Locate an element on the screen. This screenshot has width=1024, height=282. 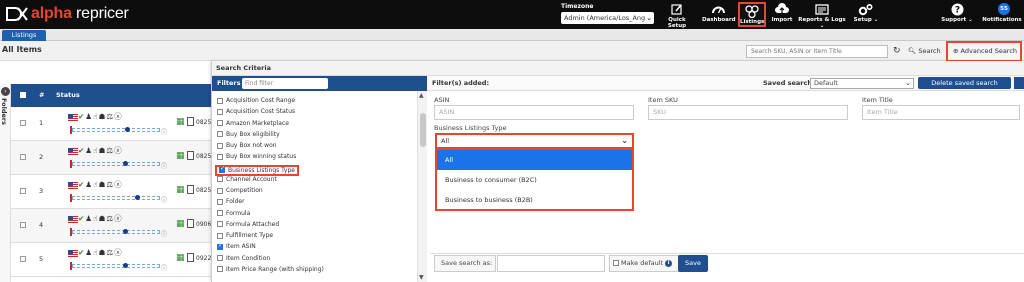
filter-item: Item Condition is located at coordinates (243, 260).